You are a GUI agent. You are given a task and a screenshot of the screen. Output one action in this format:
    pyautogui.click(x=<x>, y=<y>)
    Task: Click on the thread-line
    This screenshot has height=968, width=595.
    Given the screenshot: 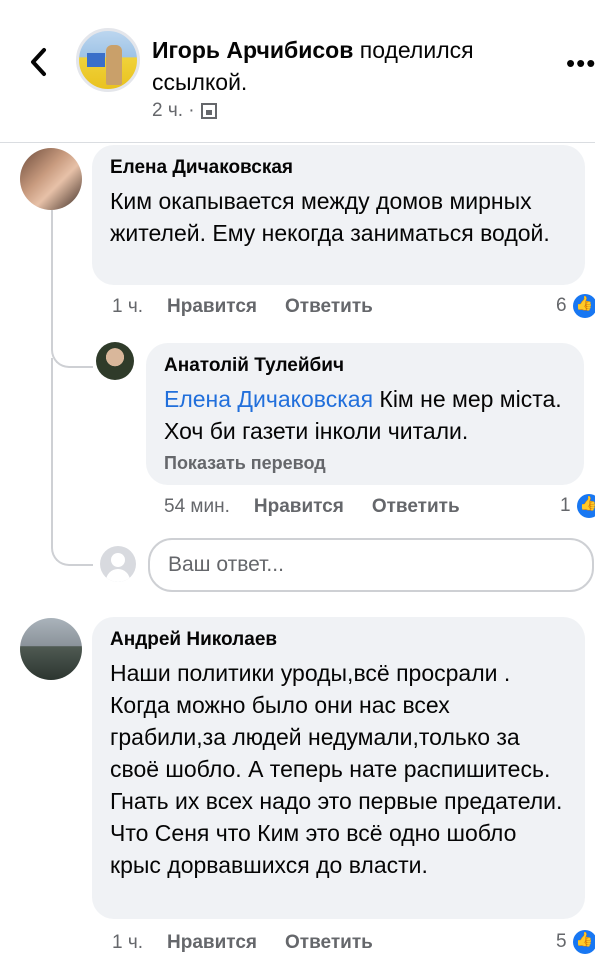 What is the action you would take?
    pyautogui.click(x=52, y=280)
    